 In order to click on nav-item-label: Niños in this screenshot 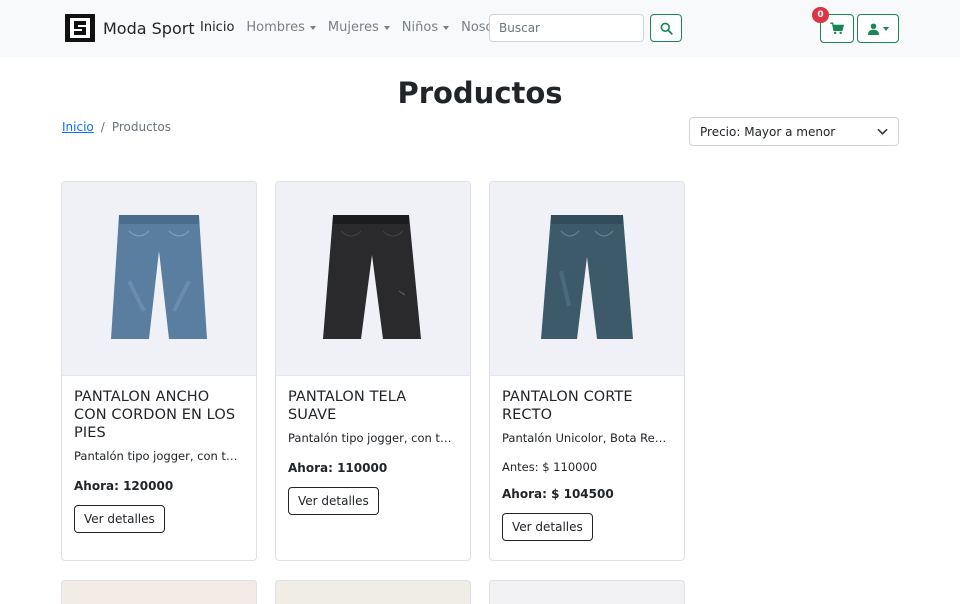, I will do `click(420, 27)`.